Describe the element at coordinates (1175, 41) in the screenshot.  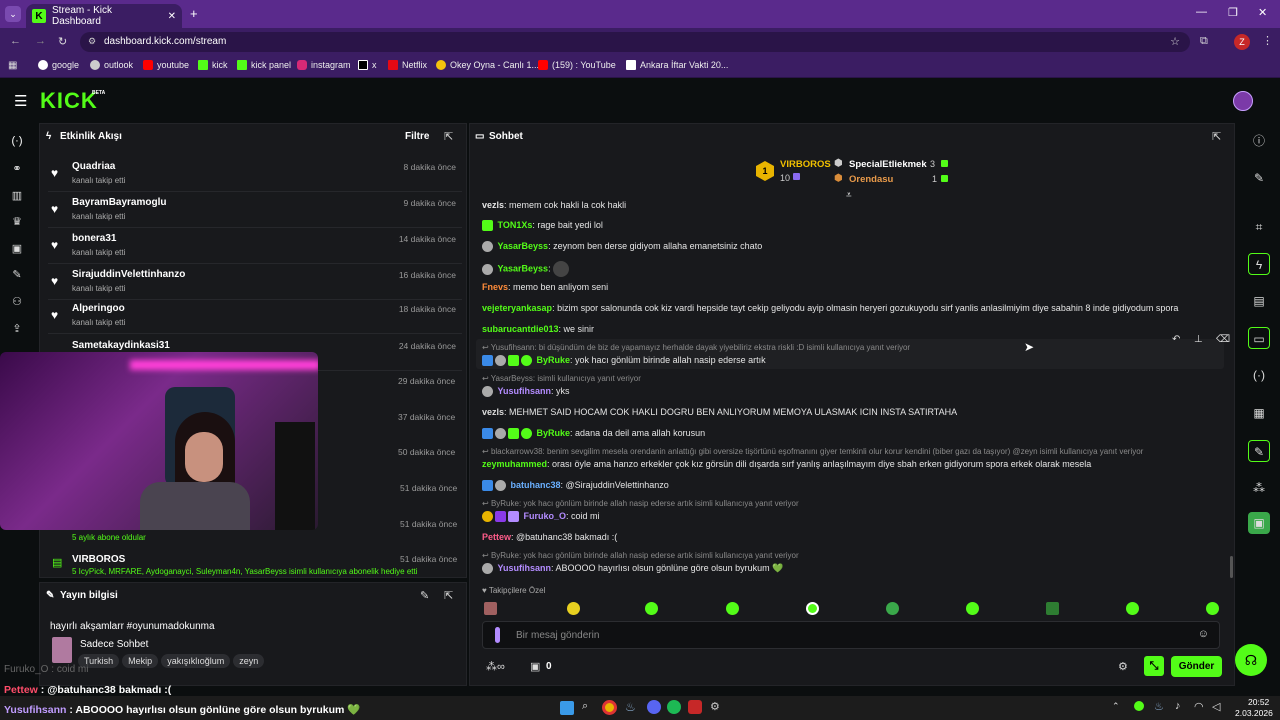
I see `bookmark-star-icon: ☆` at that location.